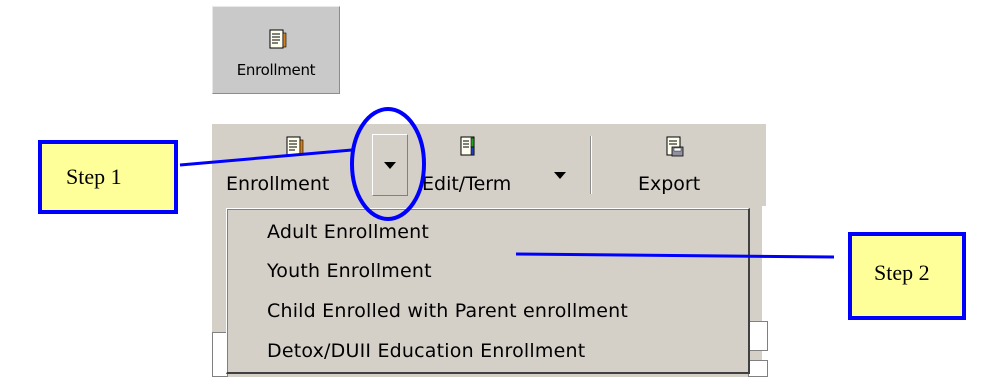 The image size is (992, 377). What do you see at coordinates (94, 176) in the screenshot?
I see `step1-label: Step 1` at bounding box center [94, 176].